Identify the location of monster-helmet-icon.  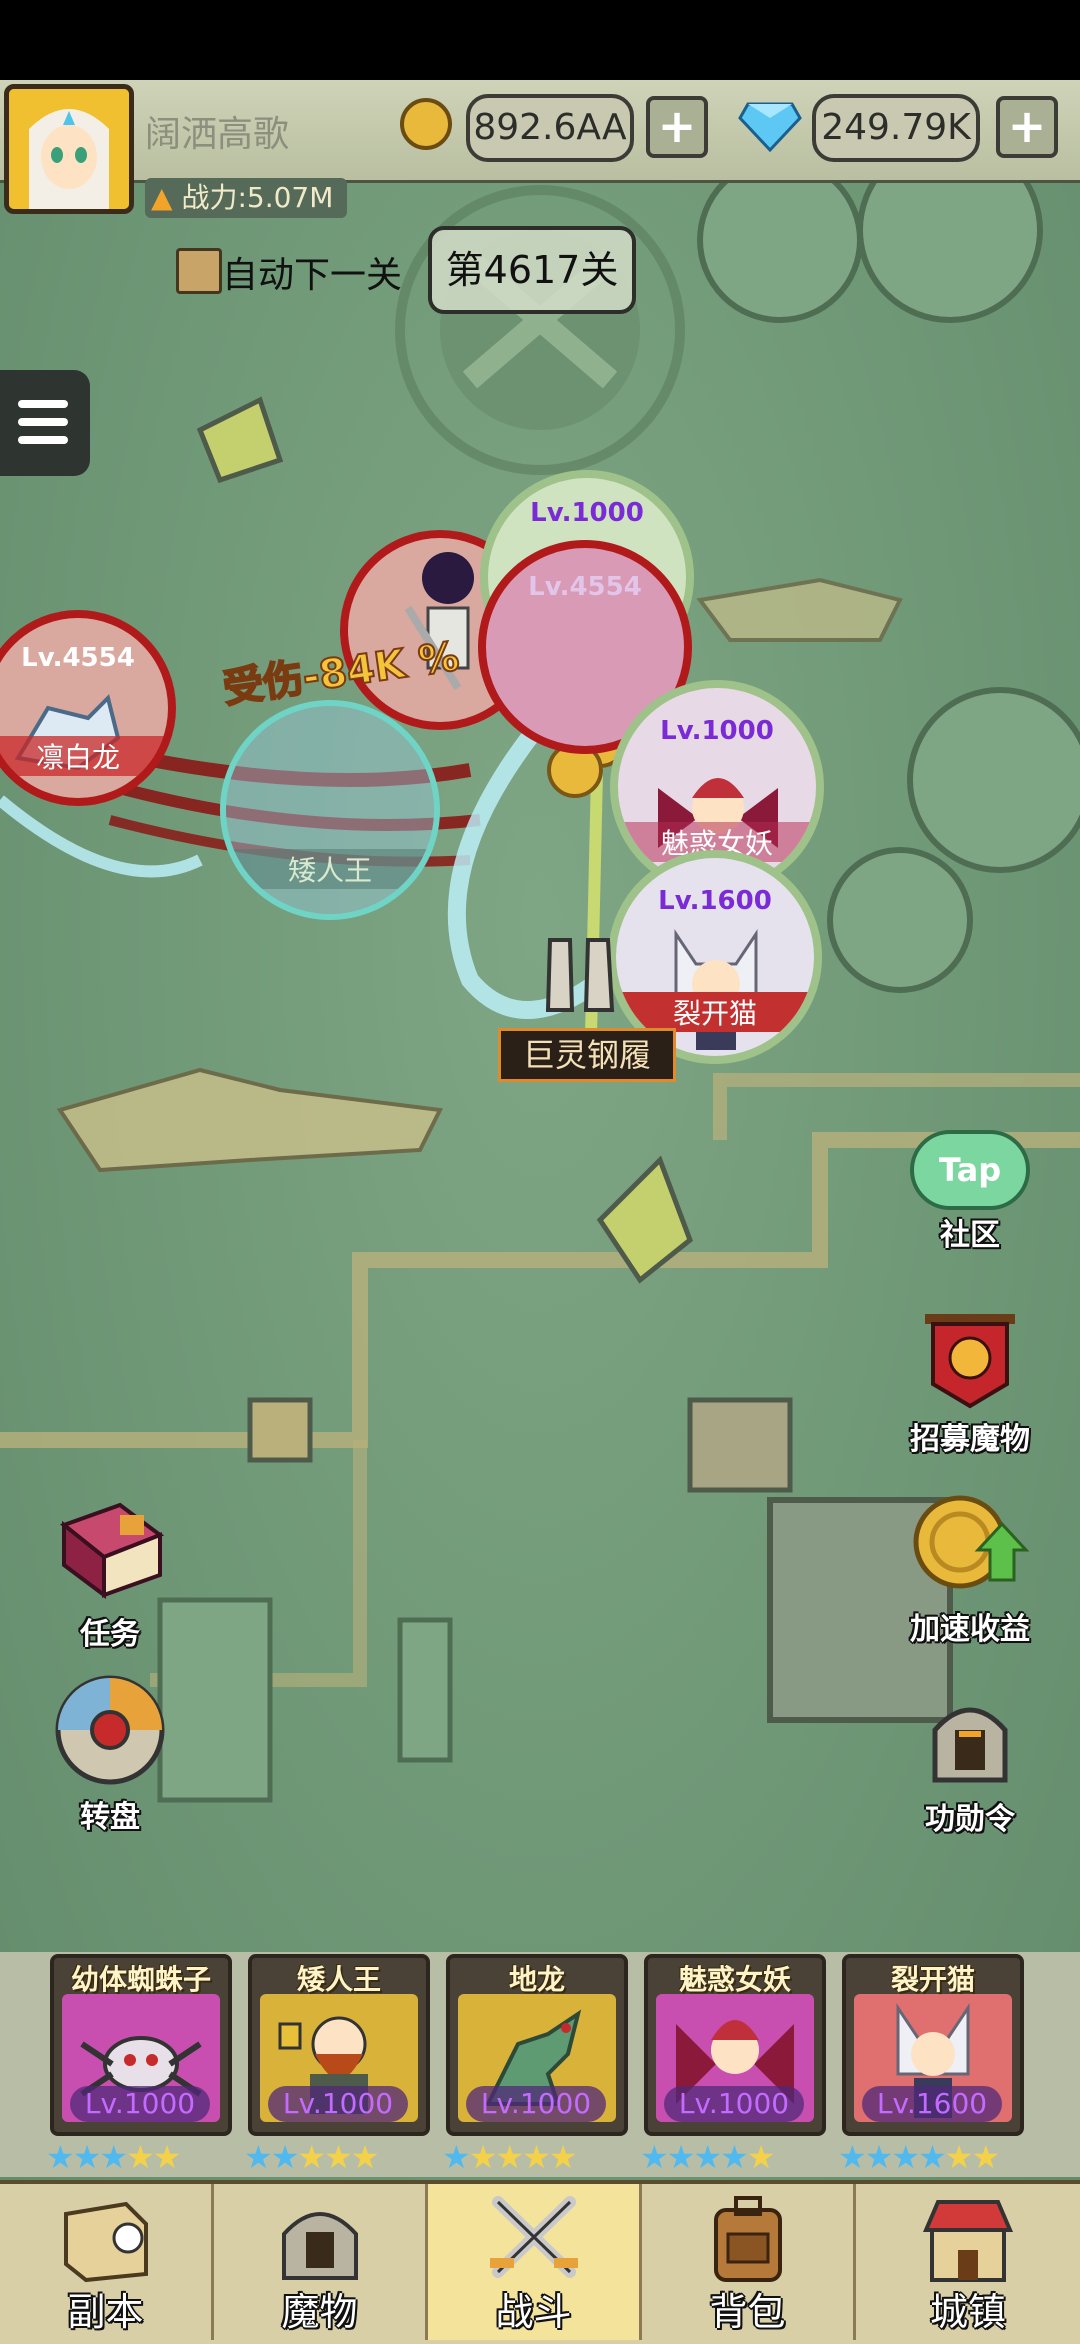
(320, 2241).